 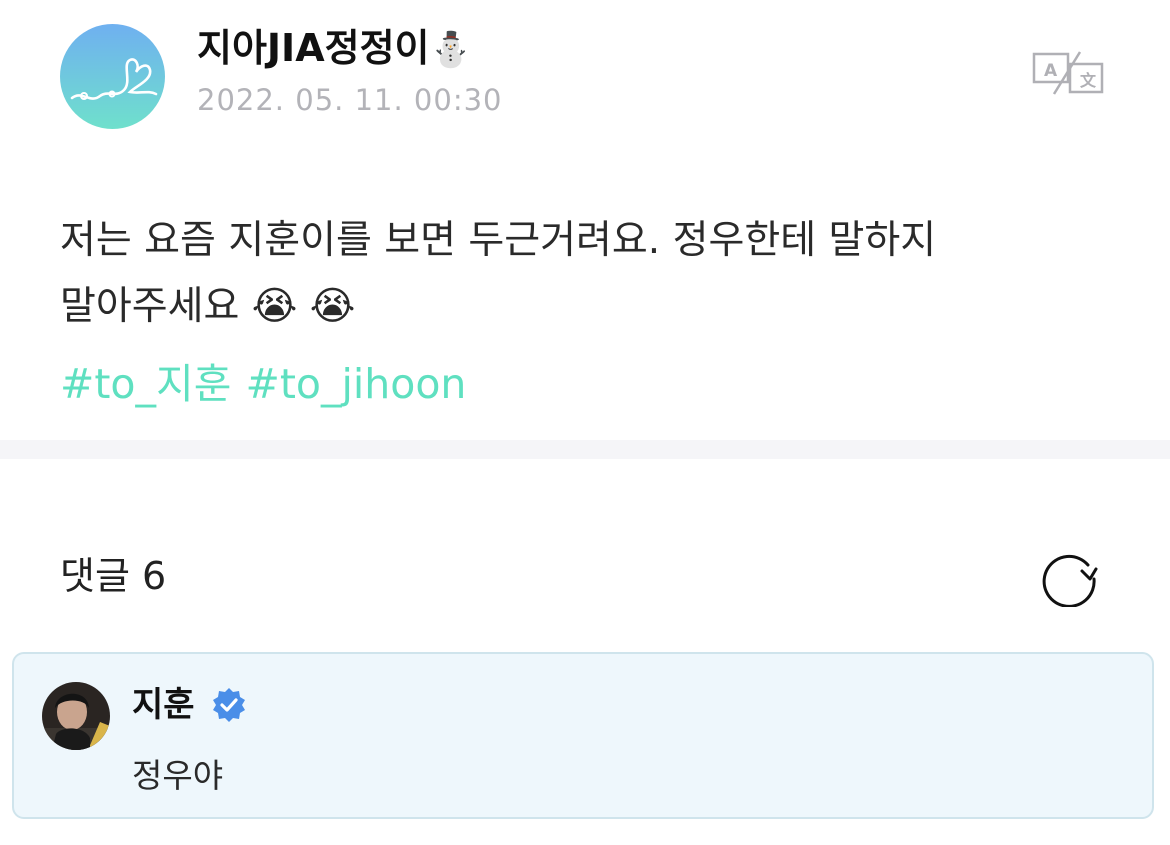 I want to click on hashtag-to-jihoon: #to_jihoon, so click(x=355, y=384).